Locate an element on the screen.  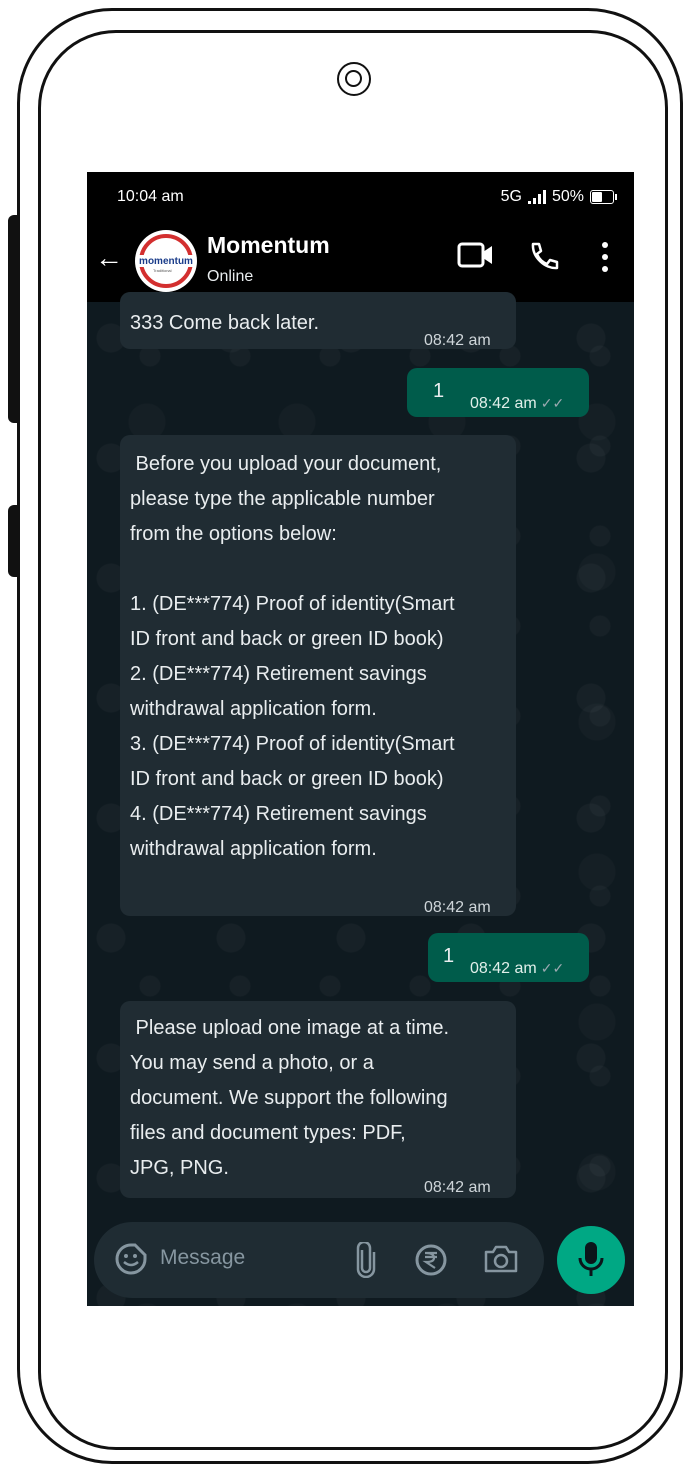
message-line: Before you upload your document, is located at coordinates (286, 464).